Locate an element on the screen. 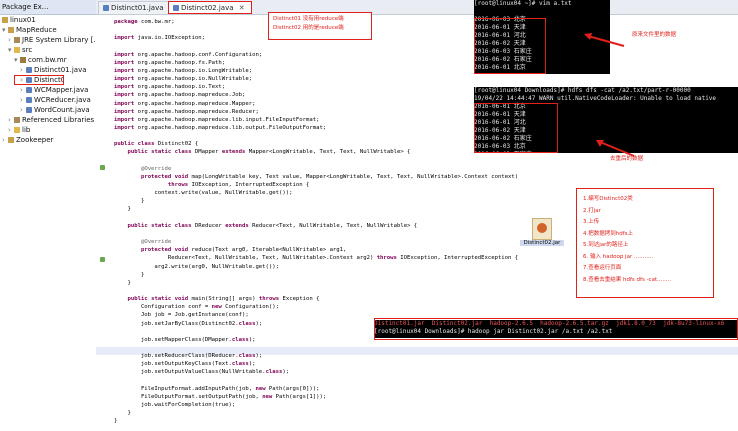  dedup-data-label: 去重后的数据 is located at coordinates (627, 159).